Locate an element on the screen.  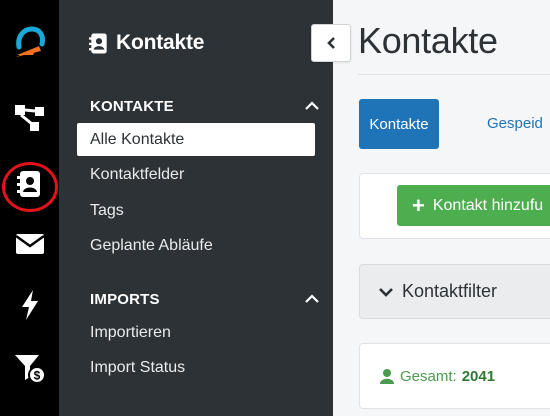
plus-icon: + is located at coordinates (418, 205).